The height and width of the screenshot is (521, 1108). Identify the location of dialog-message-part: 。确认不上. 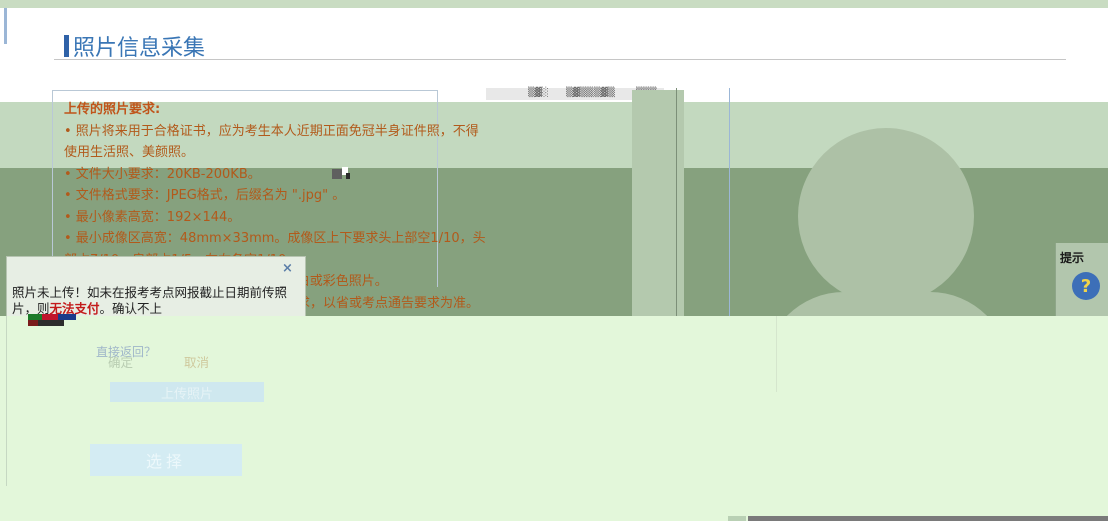
(131, 308).